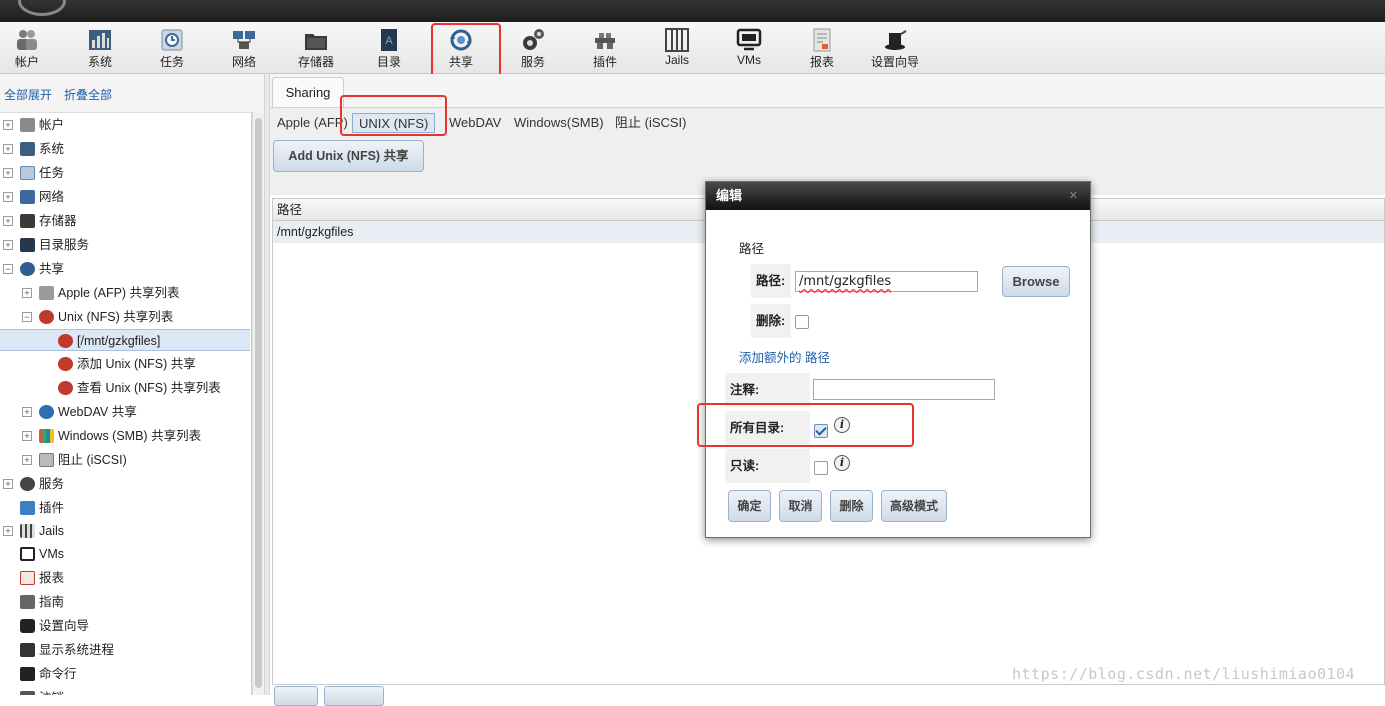  I want to click on main-tabstrip: Sharing, so click(827, 90).